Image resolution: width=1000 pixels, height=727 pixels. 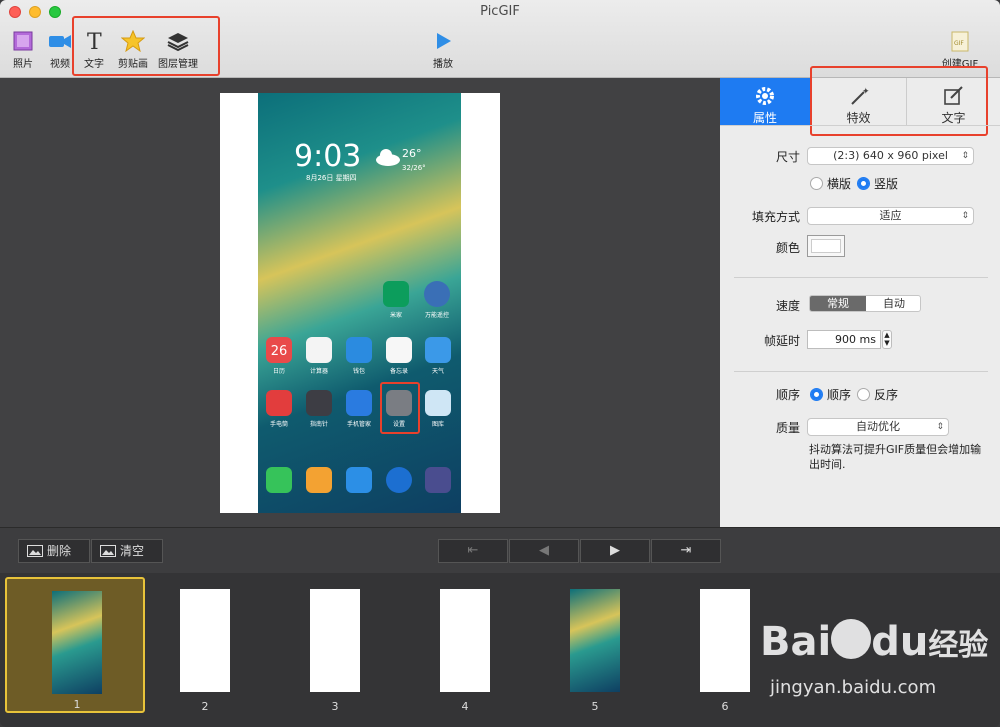 I want to click on size-label: 尺寸, so click(x=787, y=157).